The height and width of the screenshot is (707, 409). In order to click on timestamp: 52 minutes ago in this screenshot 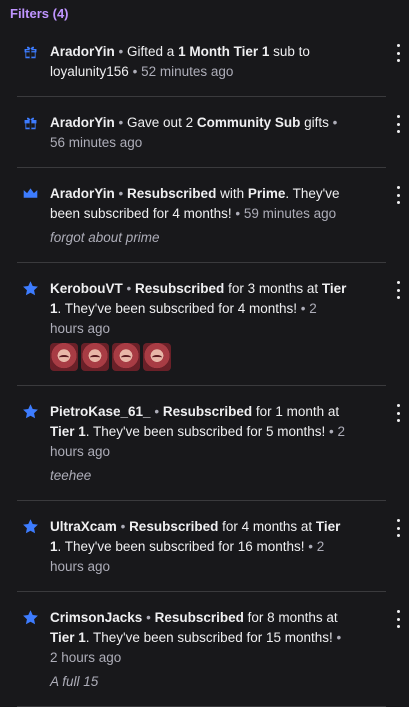, I will do `click(187, 71)`.